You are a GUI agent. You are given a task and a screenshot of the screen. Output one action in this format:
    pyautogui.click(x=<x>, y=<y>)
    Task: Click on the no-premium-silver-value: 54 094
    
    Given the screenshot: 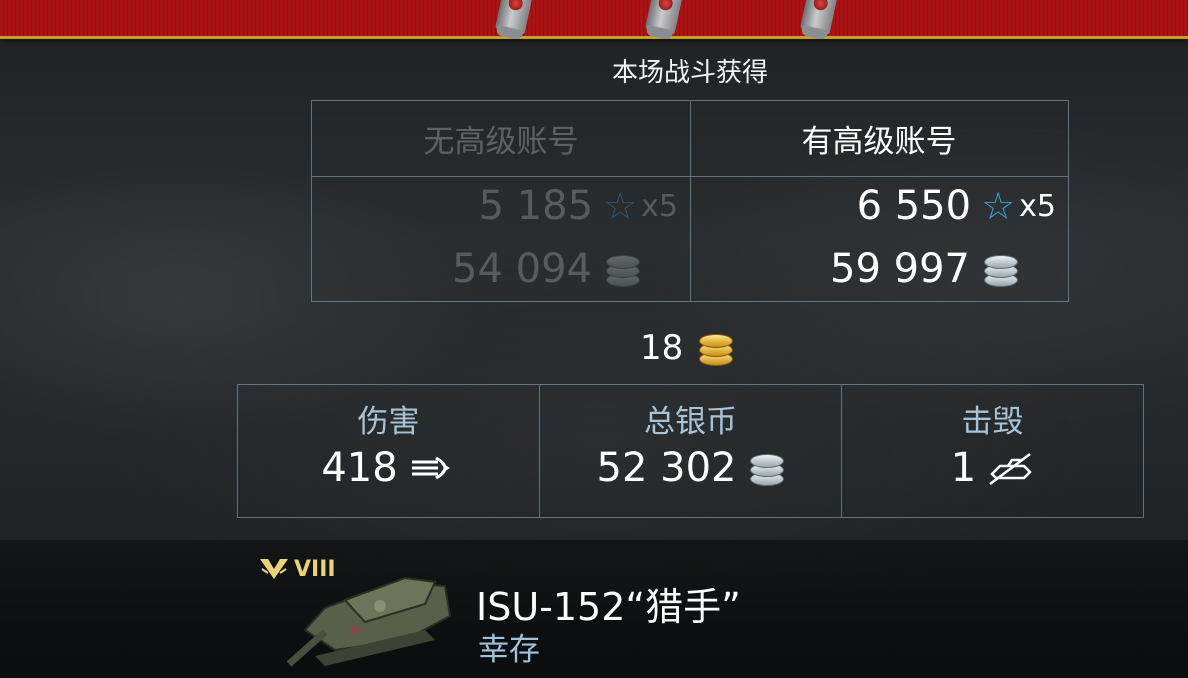 What is the action you would take?
    pyautogui.click(x=522, y=269)
    